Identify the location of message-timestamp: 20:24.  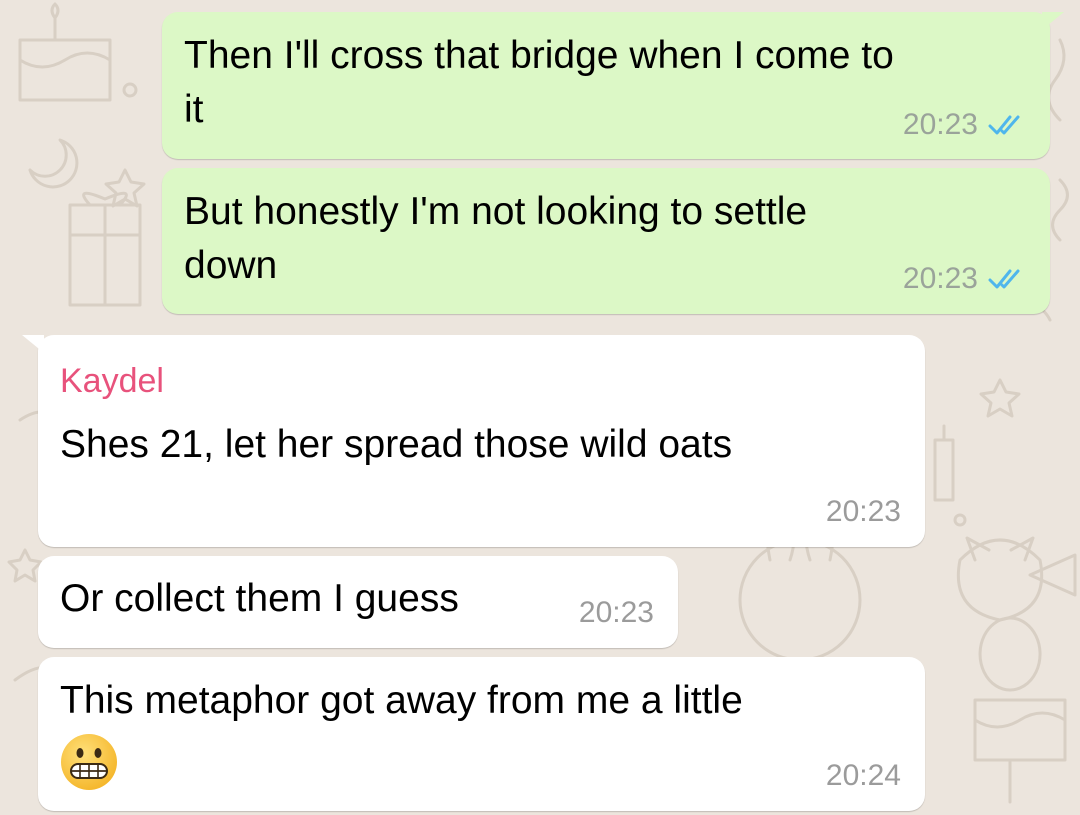
(863, 775).